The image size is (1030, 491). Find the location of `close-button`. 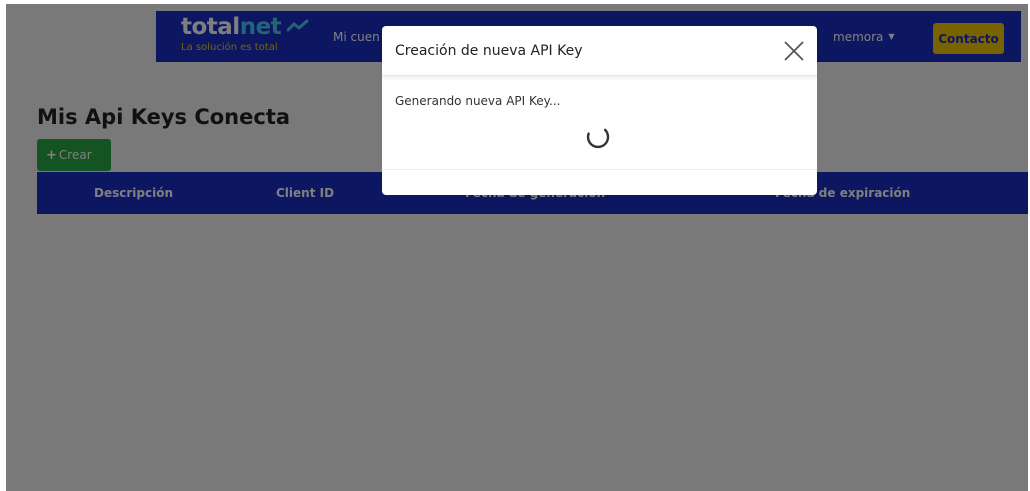

close-button is located at coordinates (794, 51).